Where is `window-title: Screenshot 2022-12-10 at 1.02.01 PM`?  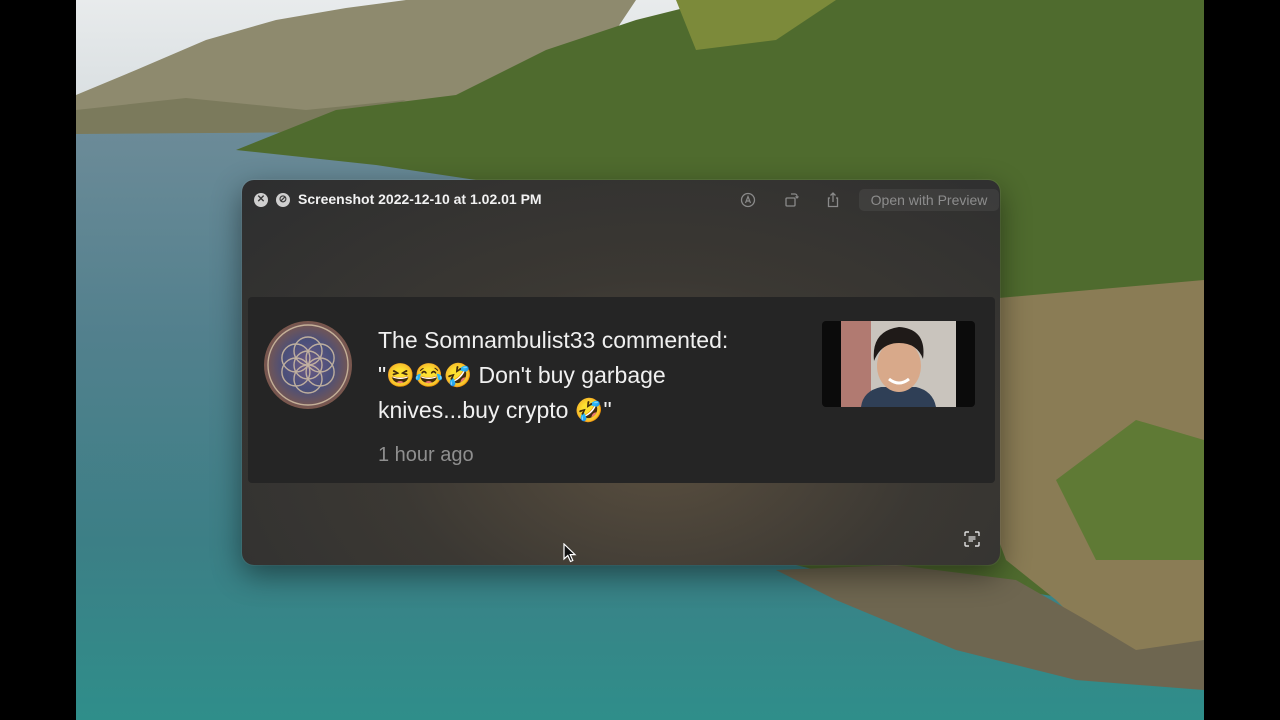 window-title: Screenshot 2022-12-10 at 1.02.01 PM is located at coordinates (420, 199).